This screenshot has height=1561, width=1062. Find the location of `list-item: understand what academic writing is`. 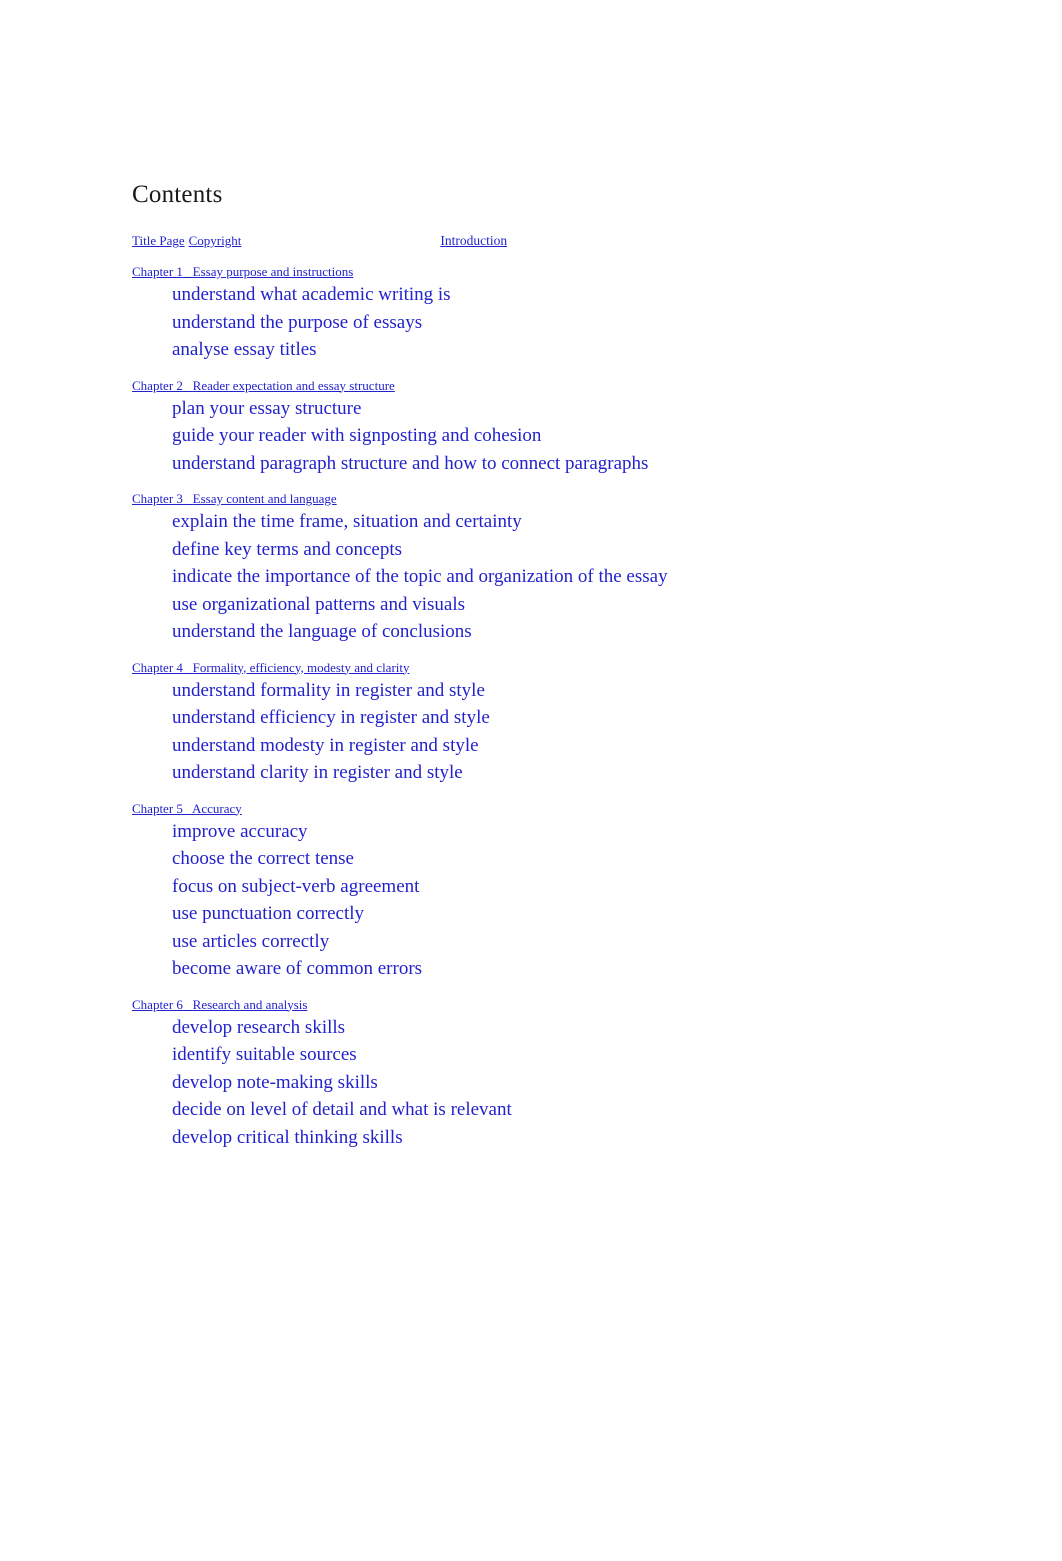

list-item: understand what academic writing is is located at coordinates (311, 294).